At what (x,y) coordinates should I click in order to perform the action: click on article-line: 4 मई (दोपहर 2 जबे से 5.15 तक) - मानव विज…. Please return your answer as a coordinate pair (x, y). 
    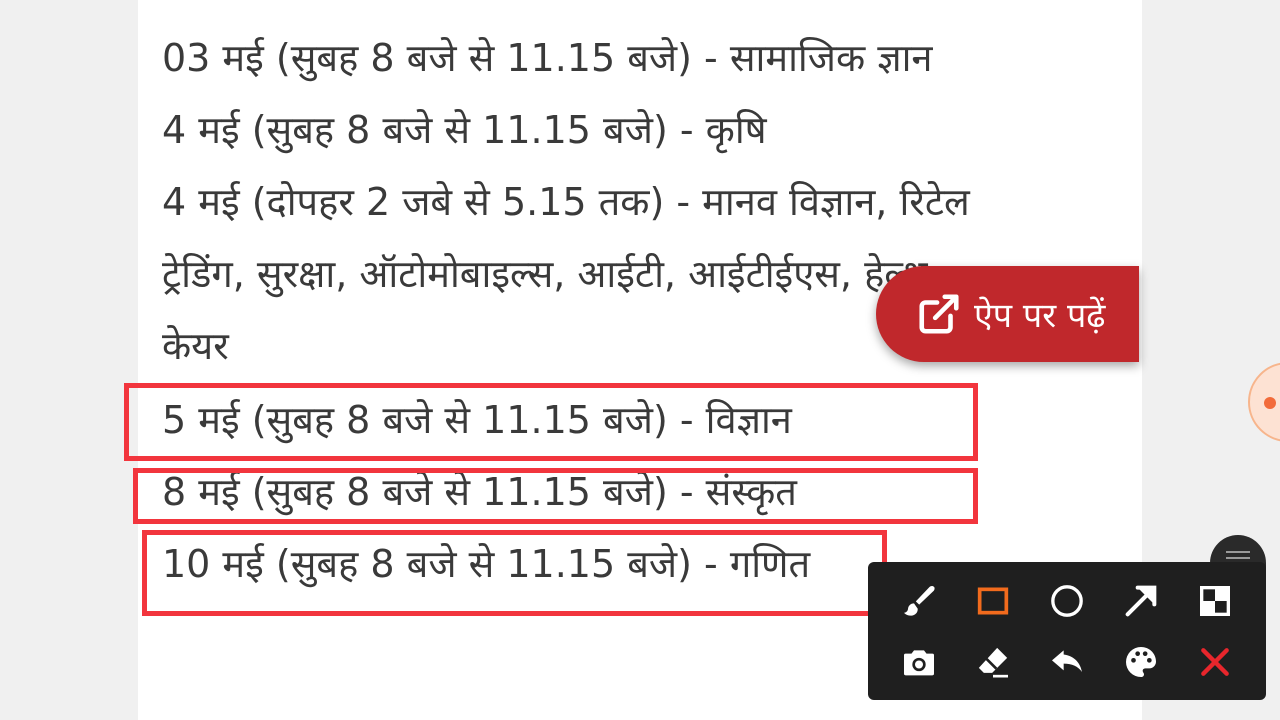
    Looking at the image, I should click on (566, 202).